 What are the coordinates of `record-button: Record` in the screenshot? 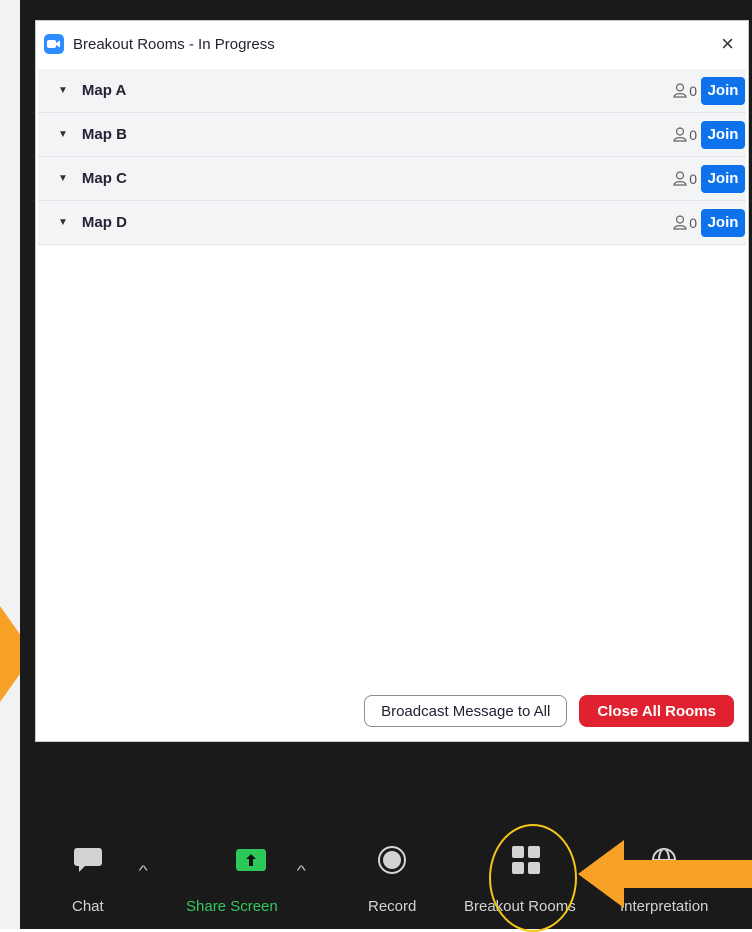 It's located at (392, 877).